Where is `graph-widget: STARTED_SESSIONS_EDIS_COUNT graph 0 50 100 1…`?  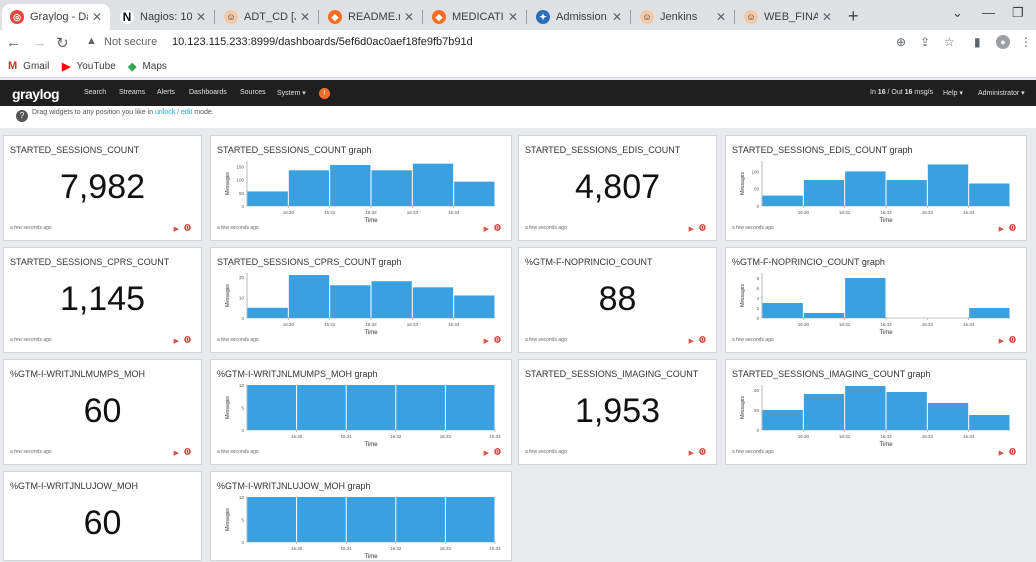
graph-widget: STARTED_SESSIONS_EDIS_COUNT graph 0 50 100 1… is located at coordinates (876, 188).